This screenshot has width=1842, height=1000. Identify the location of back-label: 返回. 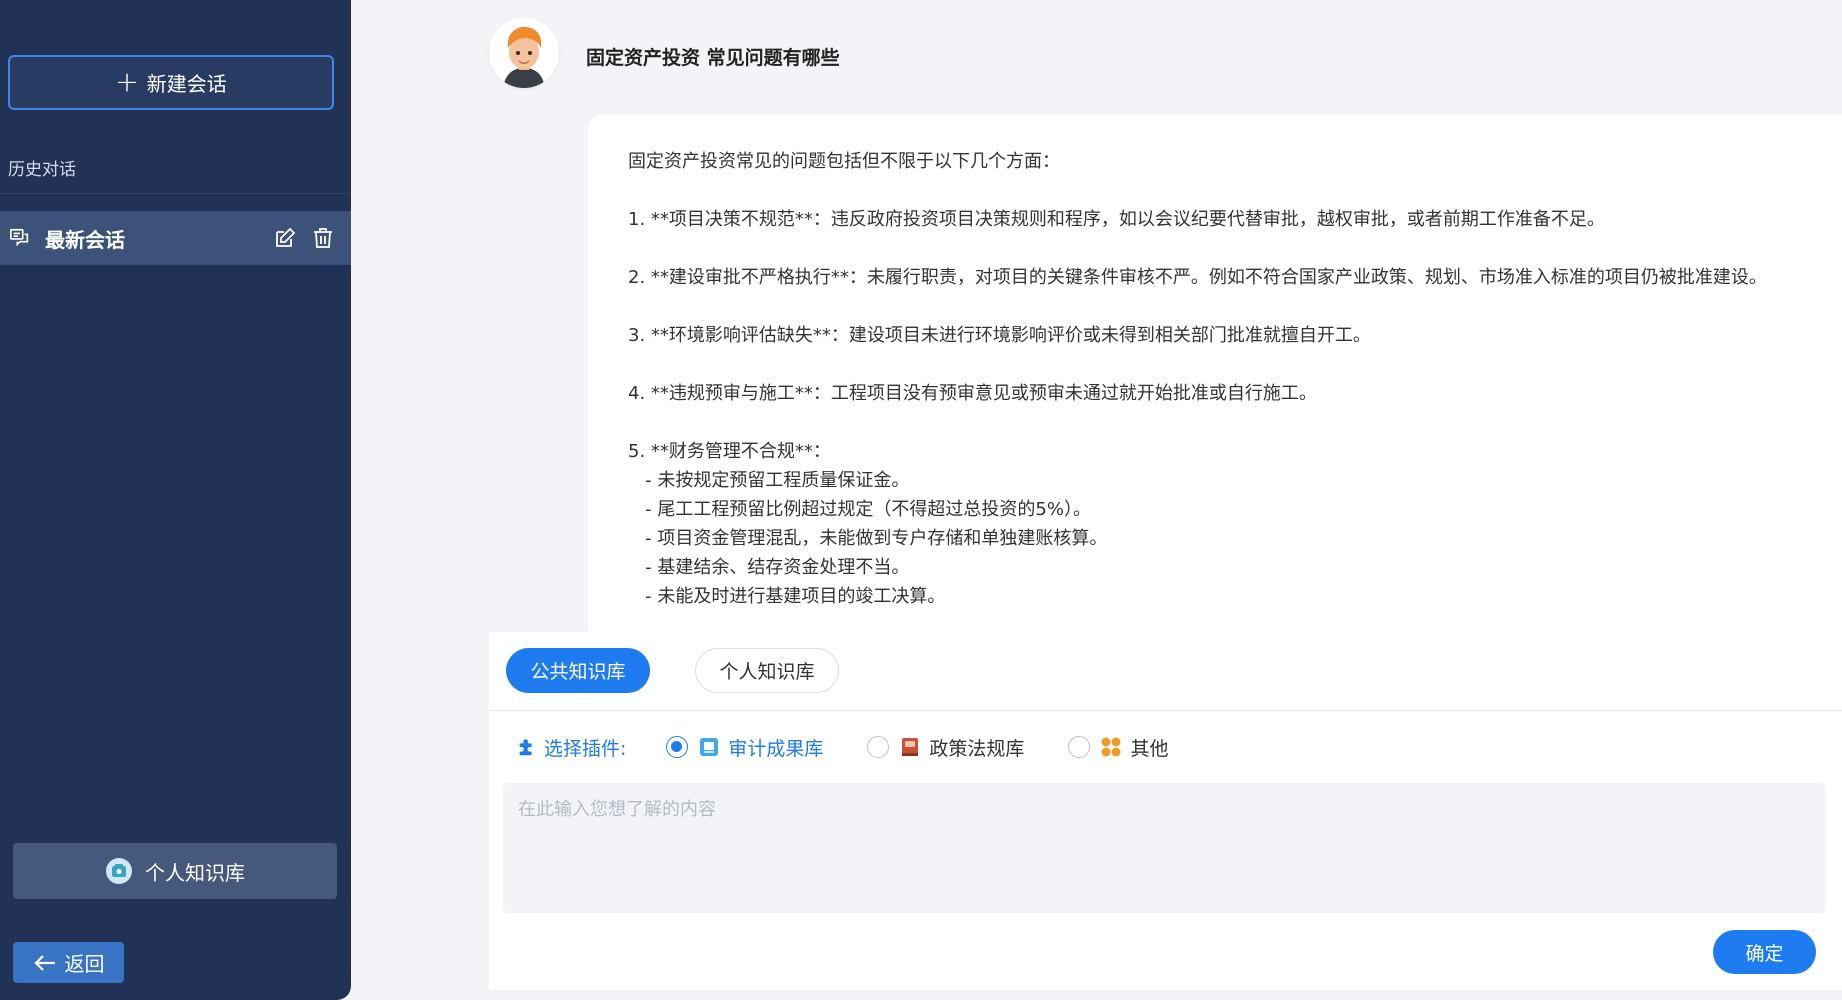
(84, 964).